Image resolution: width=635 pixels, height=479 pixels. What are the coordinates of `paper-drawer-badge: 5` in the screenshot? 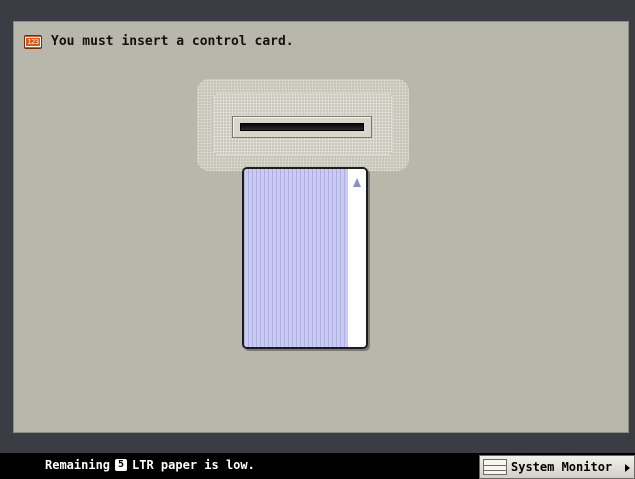 It's located at (121, 465).